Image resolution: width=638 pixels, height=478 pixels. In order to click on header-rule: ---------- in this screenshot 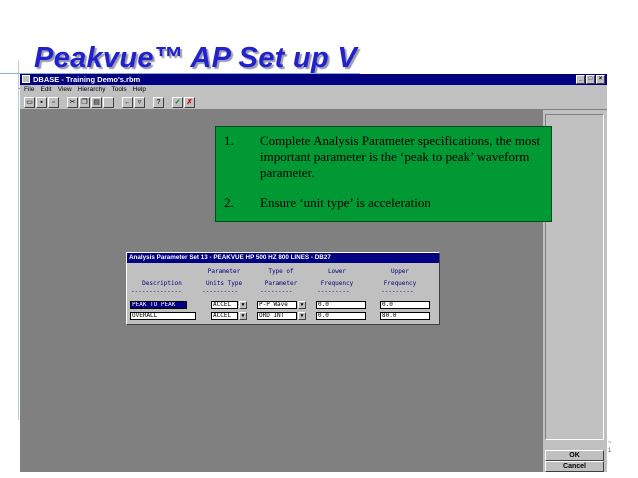, I will do `click(220, 291)`.